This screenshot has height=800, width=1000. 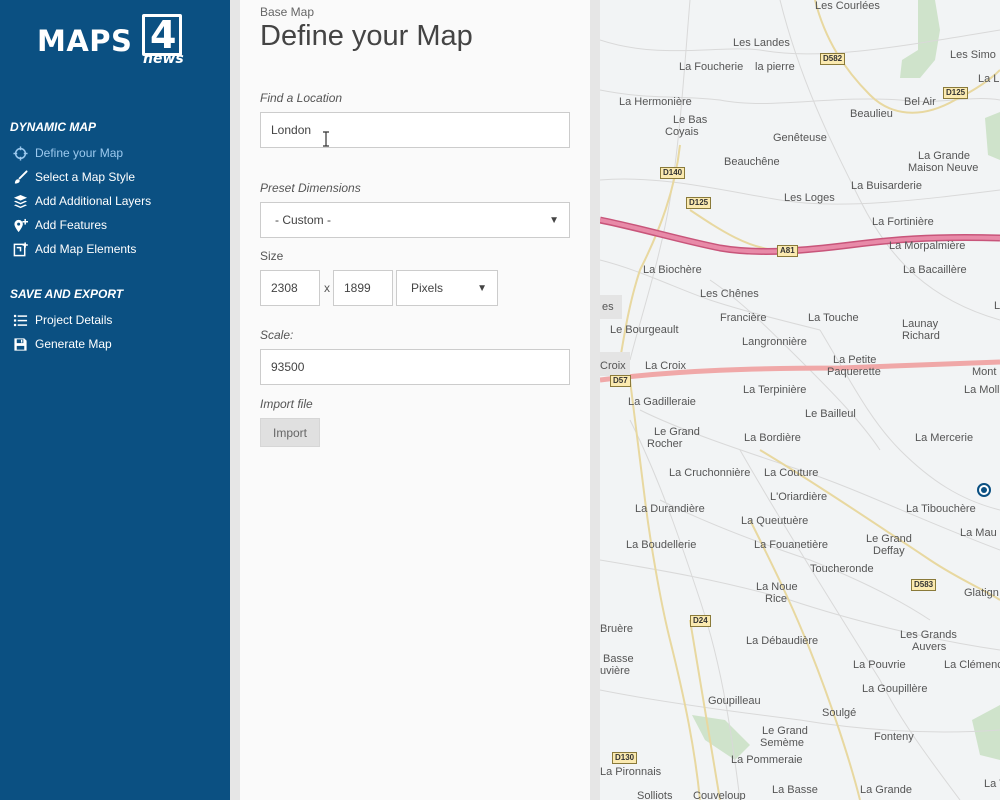 What do you see at coordinates (941, 509) in the screenshot?
I see `place-label: La Tibouchère` at bounding box center [941, 509].